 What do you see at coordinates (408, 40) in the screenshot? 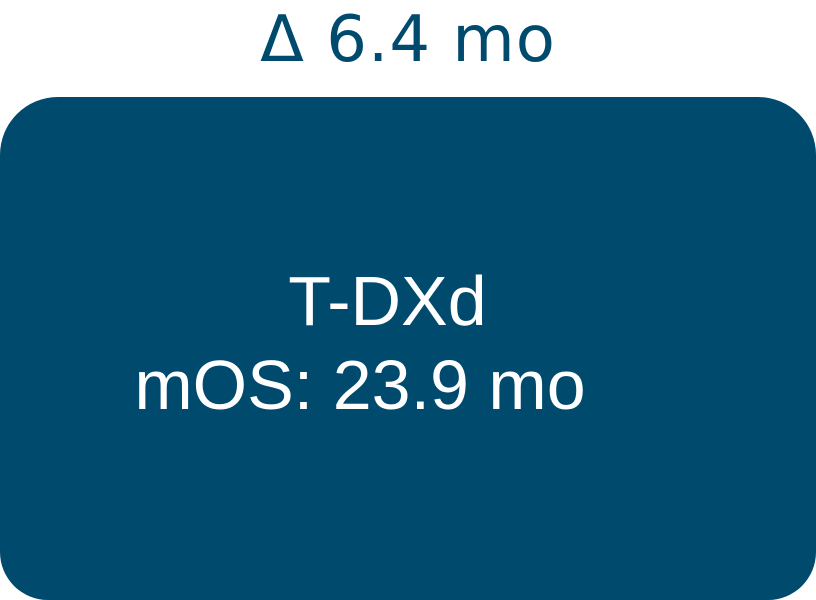
I see `delta-label: Δ 6.4 mo` at bounding box center [408, 40].